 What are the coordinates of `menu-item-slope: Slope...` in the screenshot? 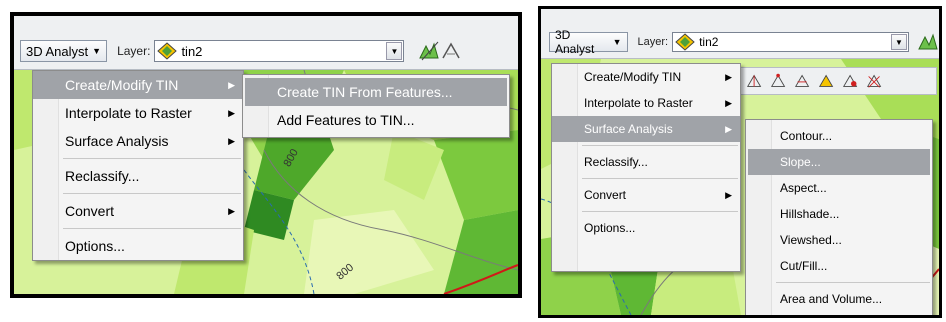 It's located at (839, 162).